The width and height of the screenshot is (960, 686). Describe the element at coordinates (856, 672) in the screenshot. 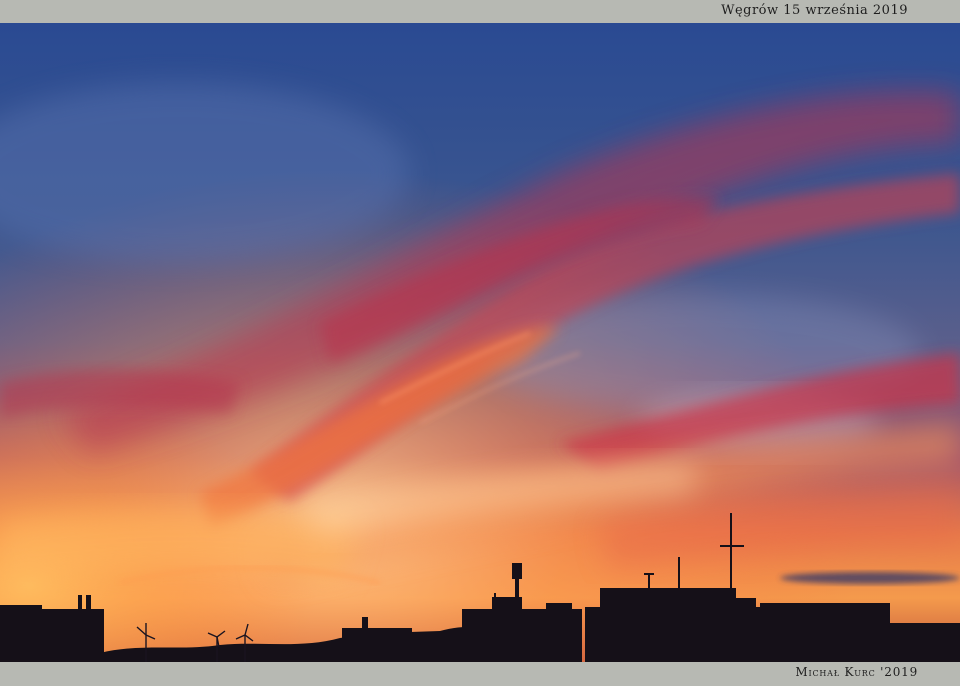

I see `photo-credit: Michał Kurc '2019` at that location.